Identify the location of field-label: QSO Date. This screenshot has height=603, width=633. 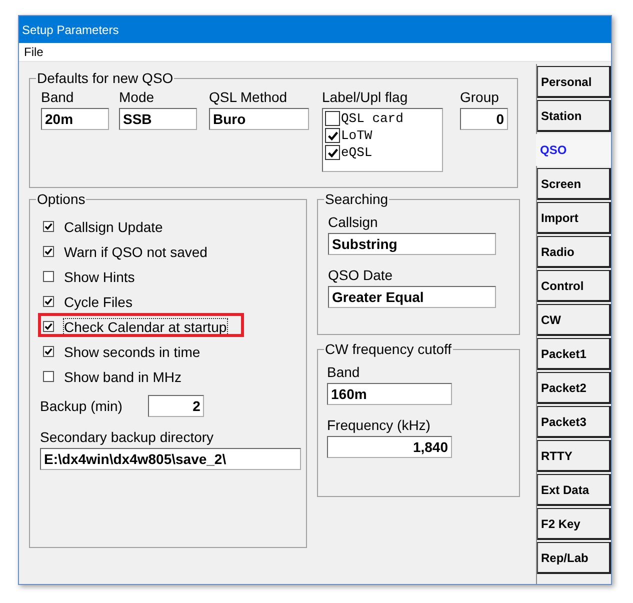
(361, 275).